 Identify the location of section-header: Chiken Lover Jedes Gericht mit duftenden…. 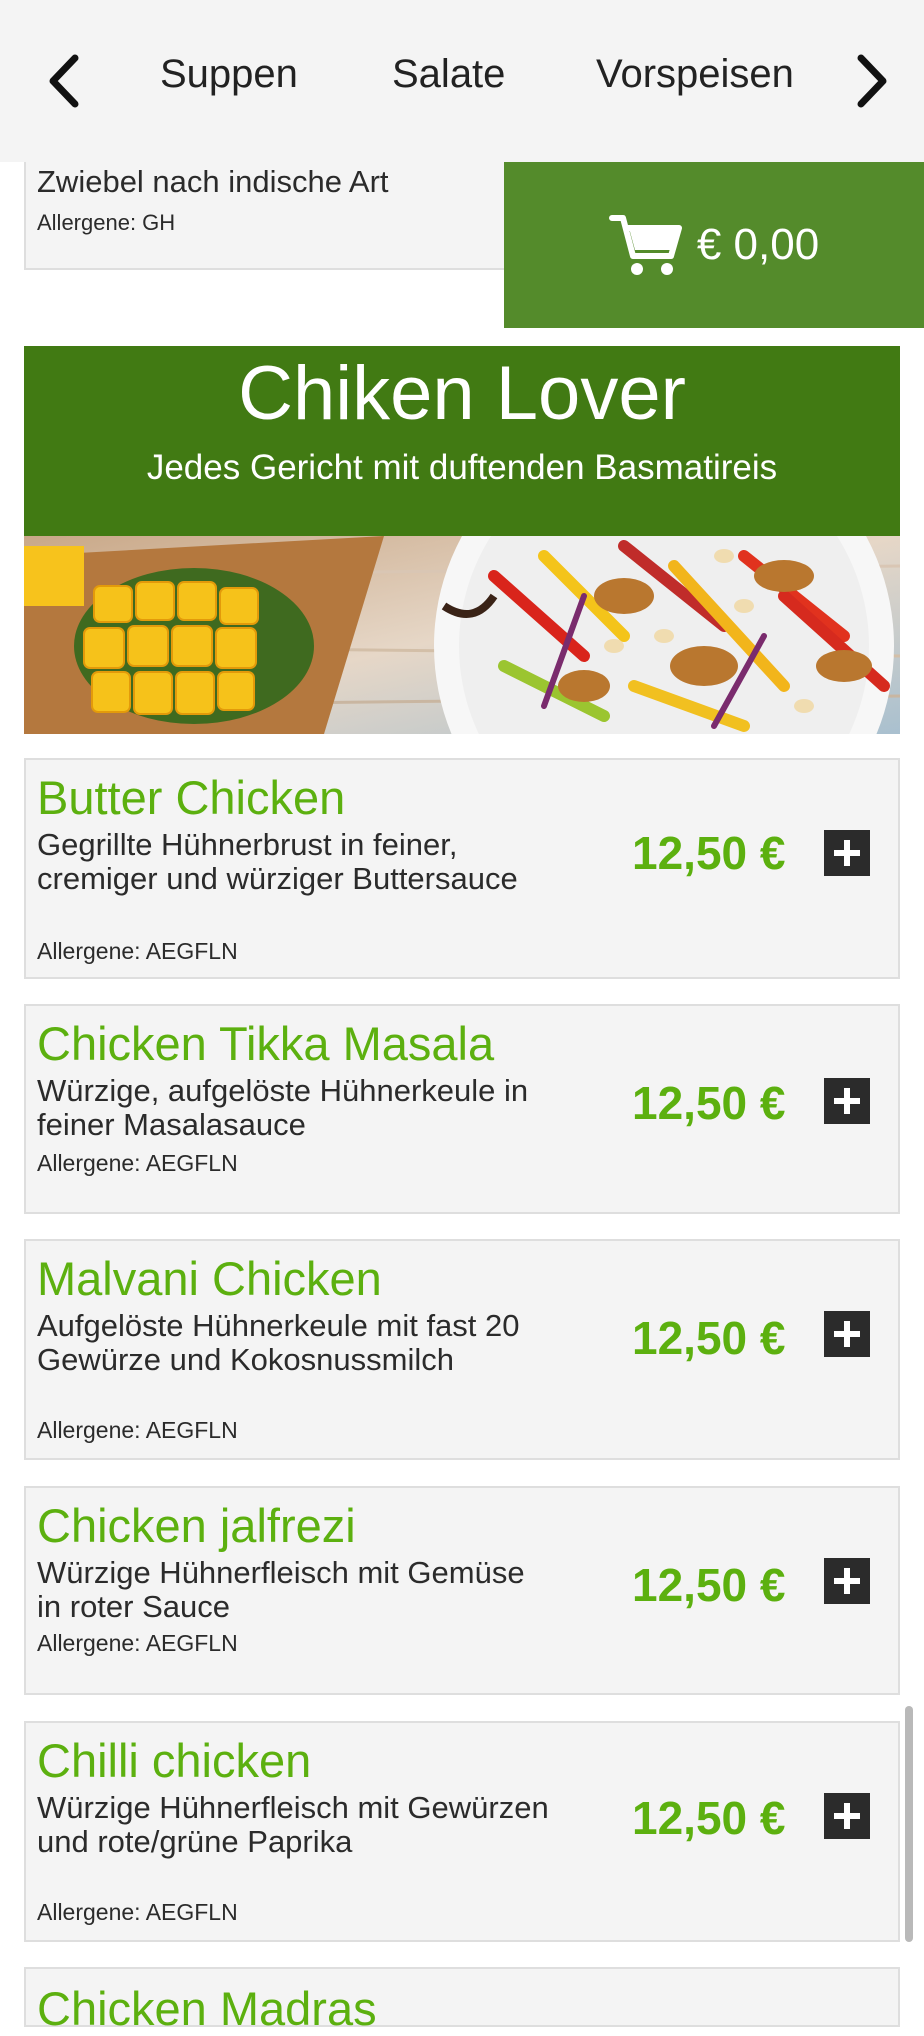
(462, 441).